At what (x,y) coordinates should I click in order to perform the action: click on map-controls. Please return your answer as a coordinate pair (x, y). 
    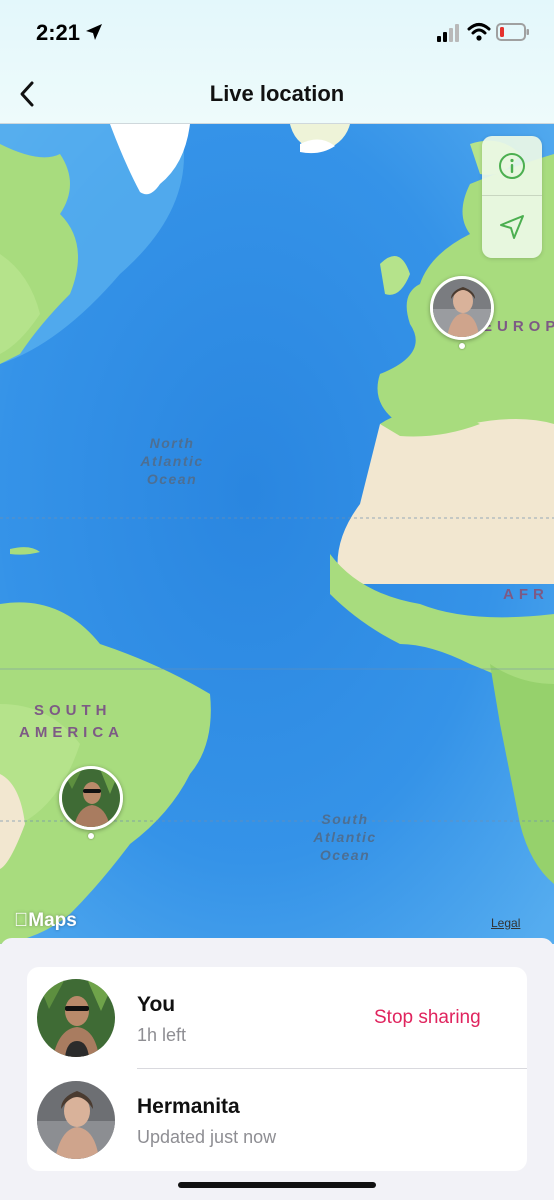
    Looking at the image, I should click on (512, 197).